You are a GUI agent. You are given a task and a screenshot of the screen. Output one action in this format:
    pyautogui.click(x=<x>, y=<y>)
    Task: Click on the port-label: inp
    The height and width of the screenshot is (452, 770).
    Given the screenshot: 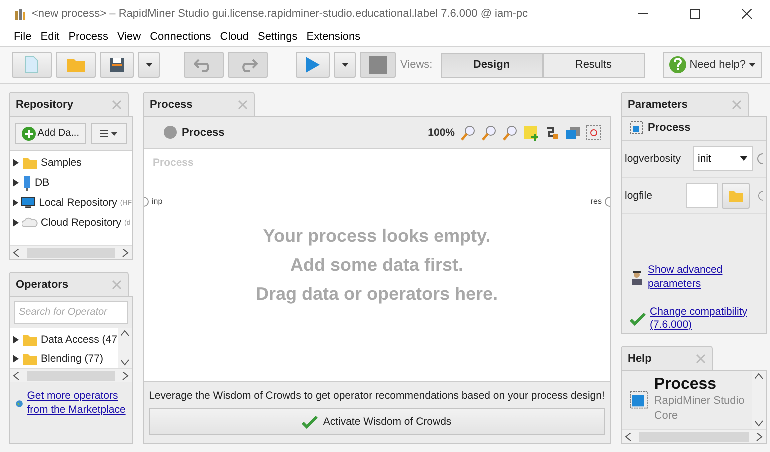 What is the action you would take?
    pyautogui.click(x=157, y=201)
    